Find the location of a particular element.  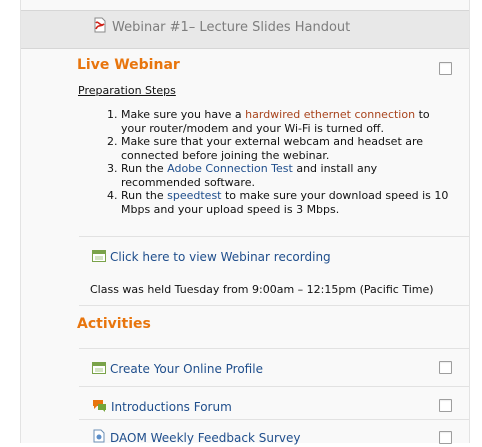

feedback-survey-checkbox is located at coordinates (445, 437).